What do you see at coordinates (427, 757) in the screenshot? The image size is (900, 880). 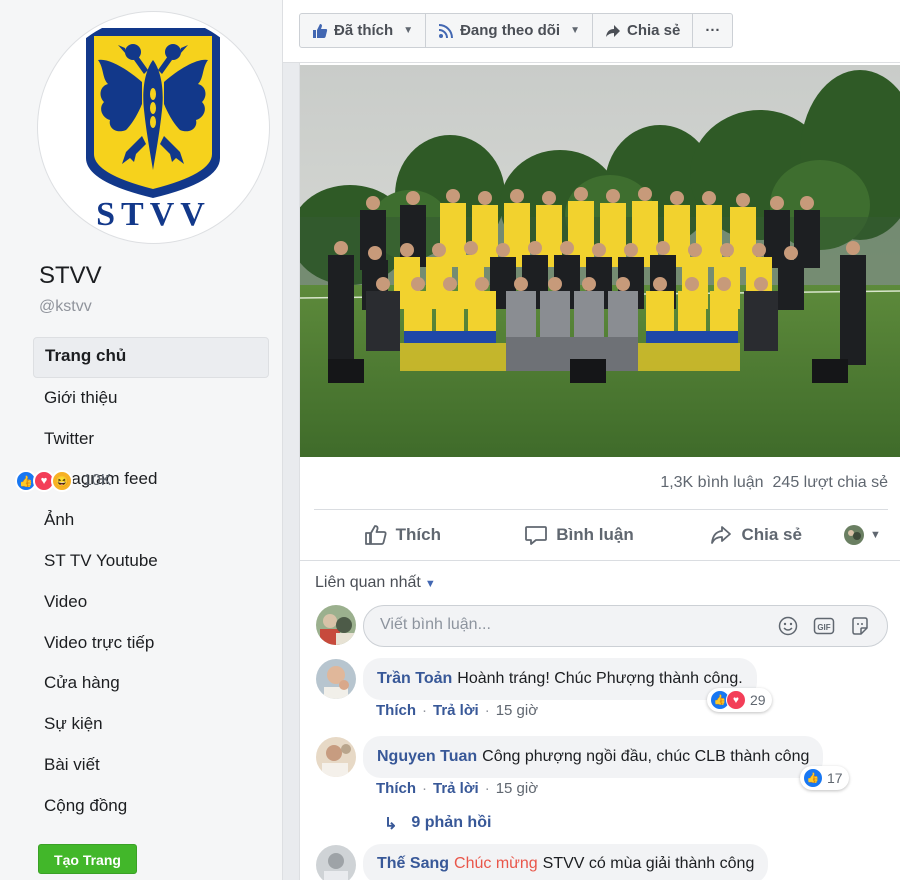 I see `comment-author: Nguyen Tuan` at bounding box center [427, 757].